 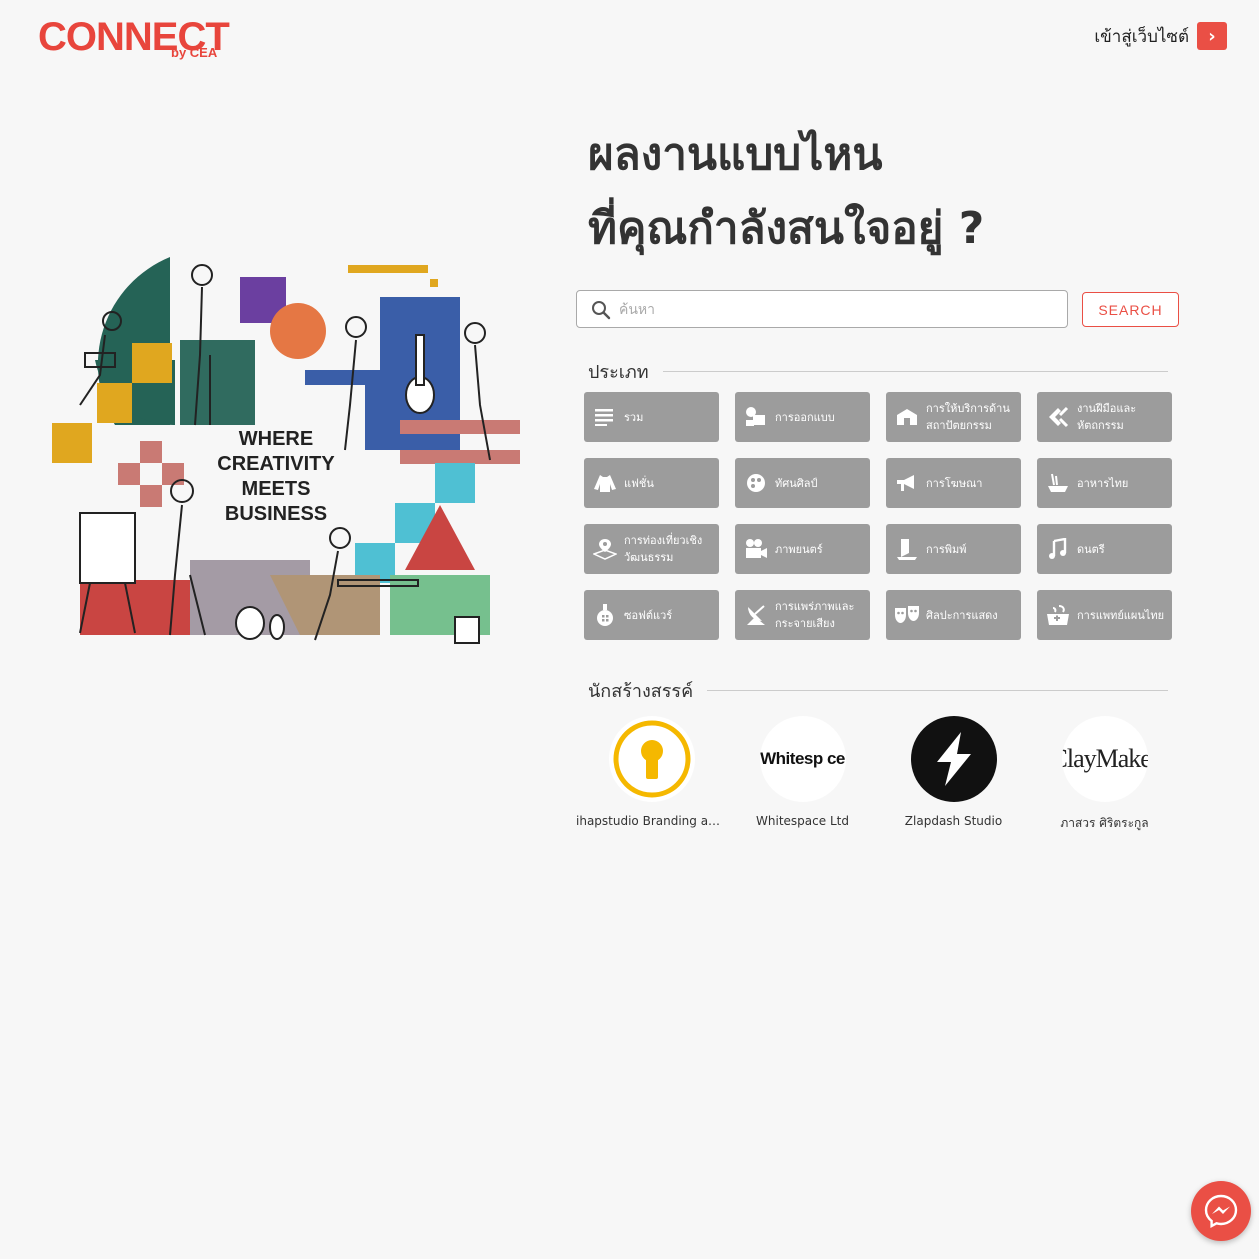 What do you see at coordinates (802, 821) in the screenshot?
I see `creator-name: Whitespace Ltd` at bounding box center [802, 821].